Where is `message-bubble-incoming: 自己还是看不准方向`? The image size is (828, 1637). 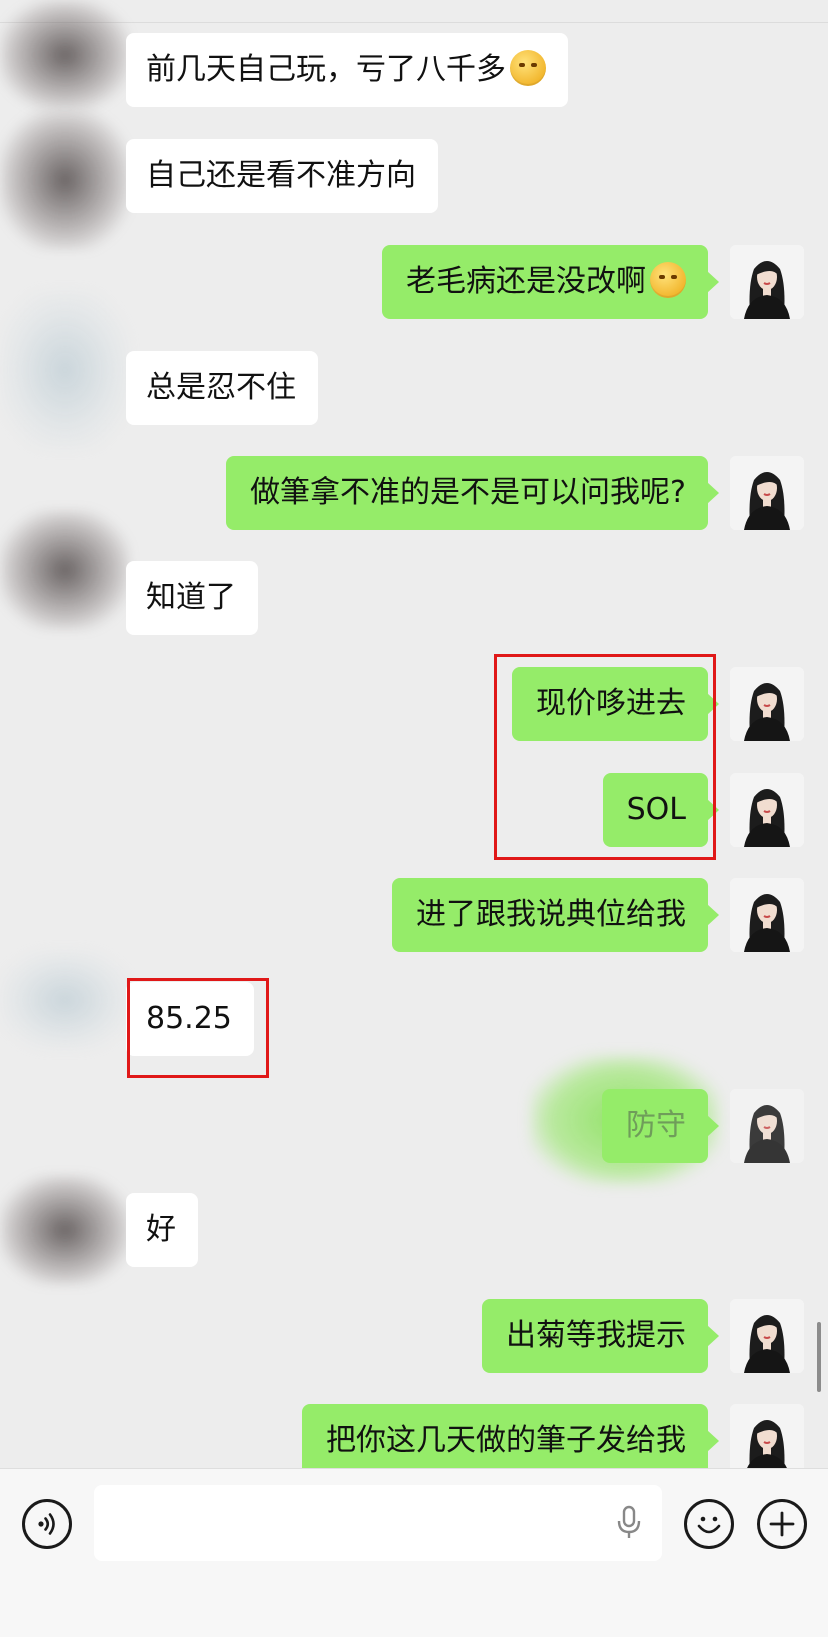
message-bubble-incoming: 自己还是看不准方向 is located at coordinates (282, 176).